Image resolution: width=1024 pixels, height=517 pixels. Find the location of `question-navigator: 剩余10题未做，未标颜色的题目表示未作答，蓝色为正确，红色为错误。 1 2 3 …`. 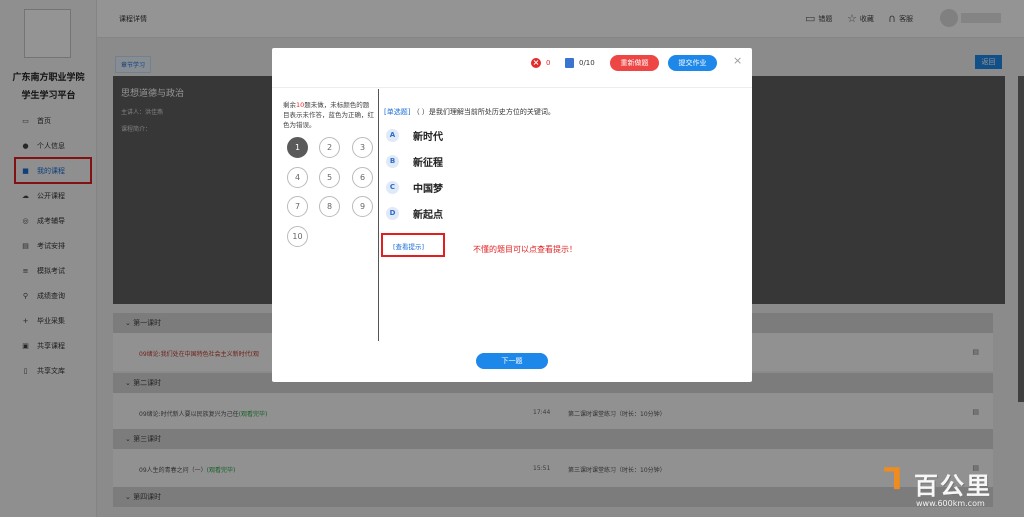

question-navigator: 剩余10题未做，未标颜色的题目表示未作答，蓝色为正确，红色为错误。 1 2 3 … is located at coordinates (325, 215).